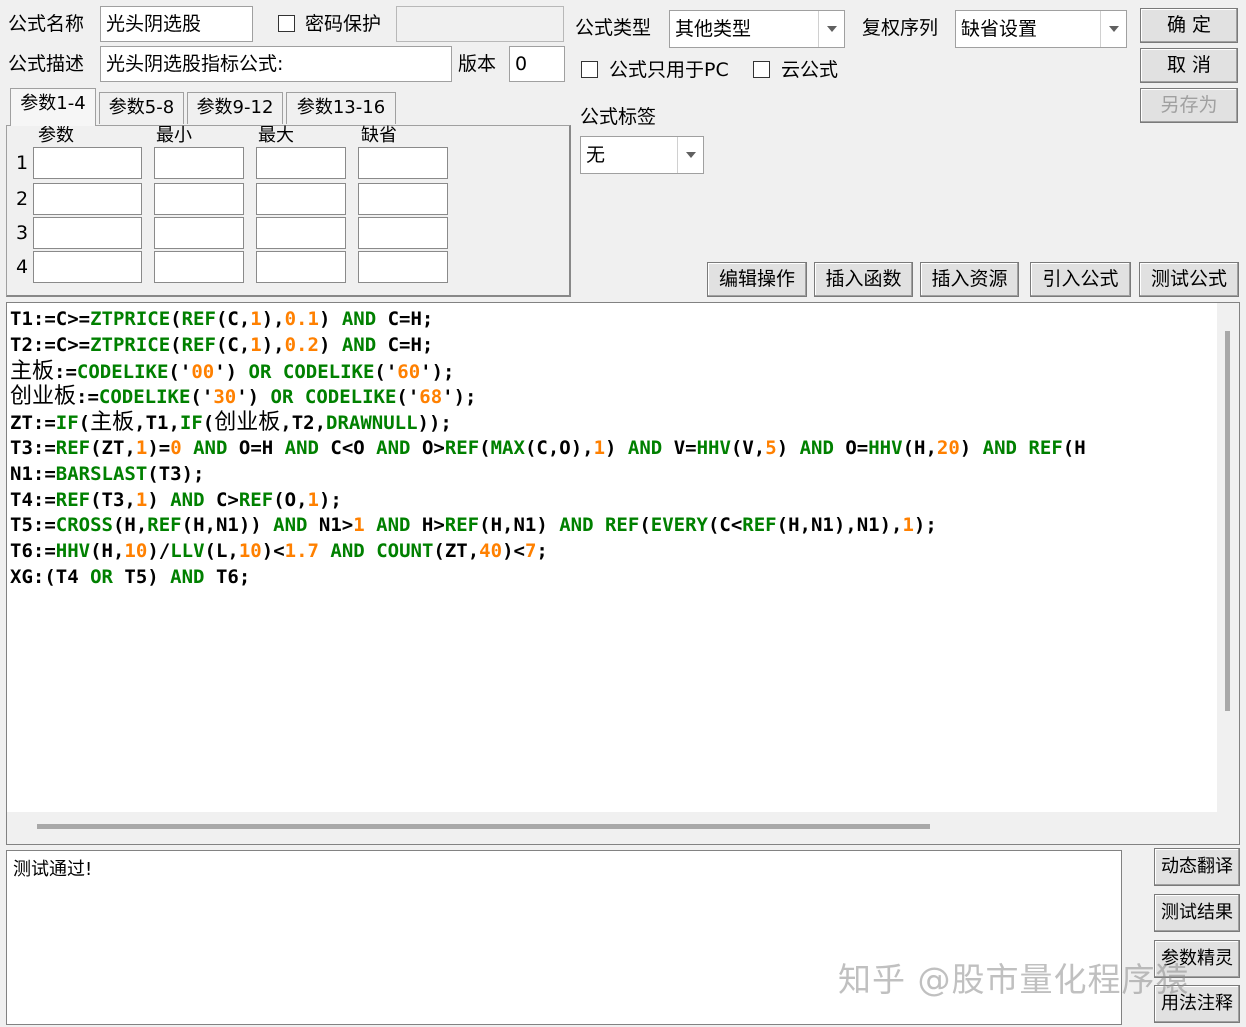  What do you see at coordinates (276, 135) in the screenshot?
I see `param-header-max: 最大` at bounding box center [276, 135].